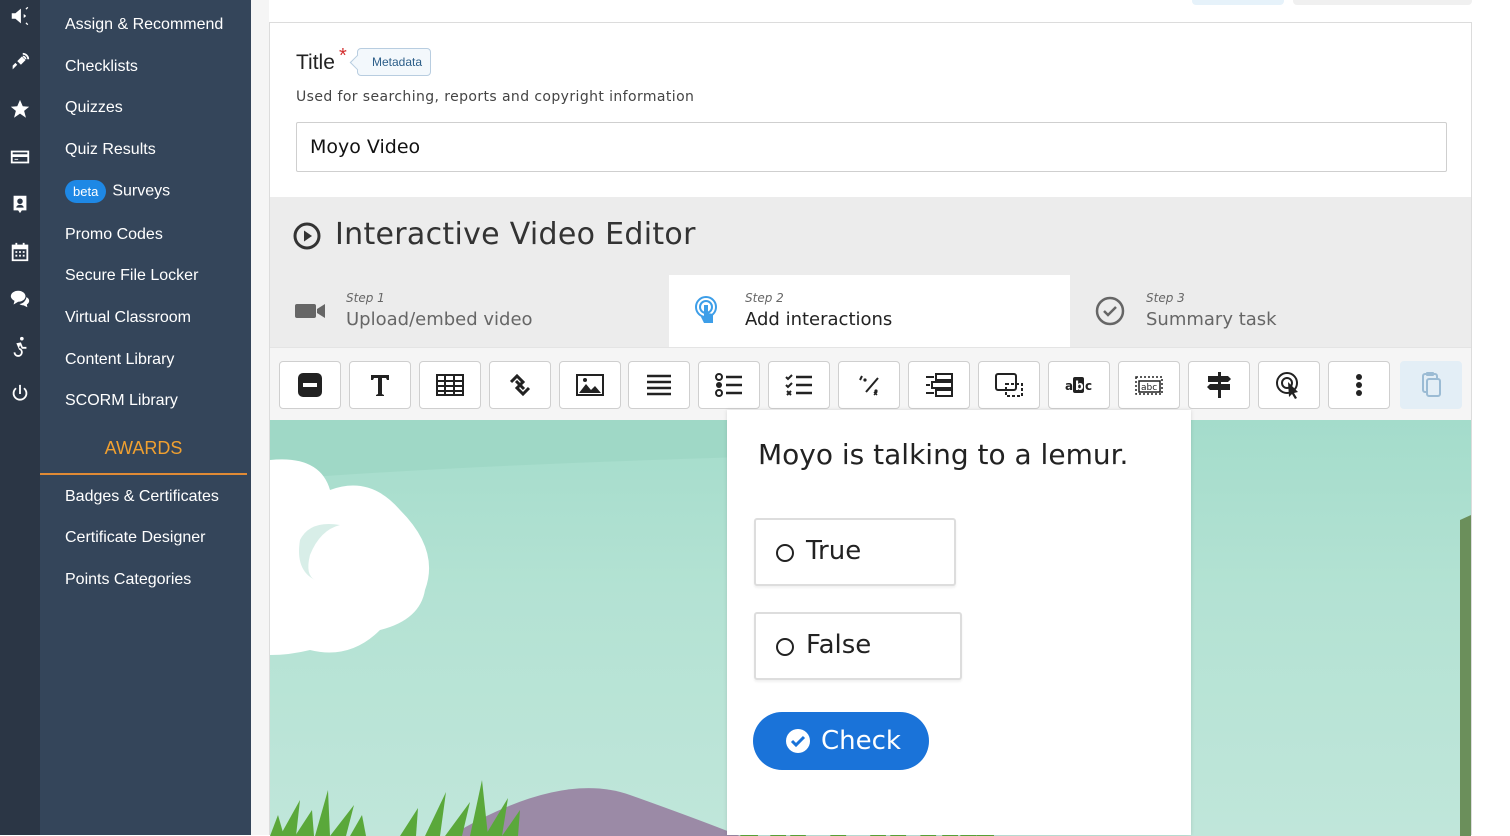  I want to click on svg-text: b, so click(1079, 386).